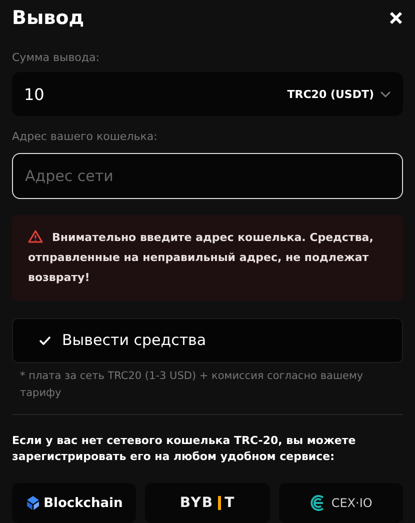 This screenshot has width=415, height=523. What do you see at coordinates (396, 18) in the screenshot?
I see `close-icon` at bounding box center [396, 18].